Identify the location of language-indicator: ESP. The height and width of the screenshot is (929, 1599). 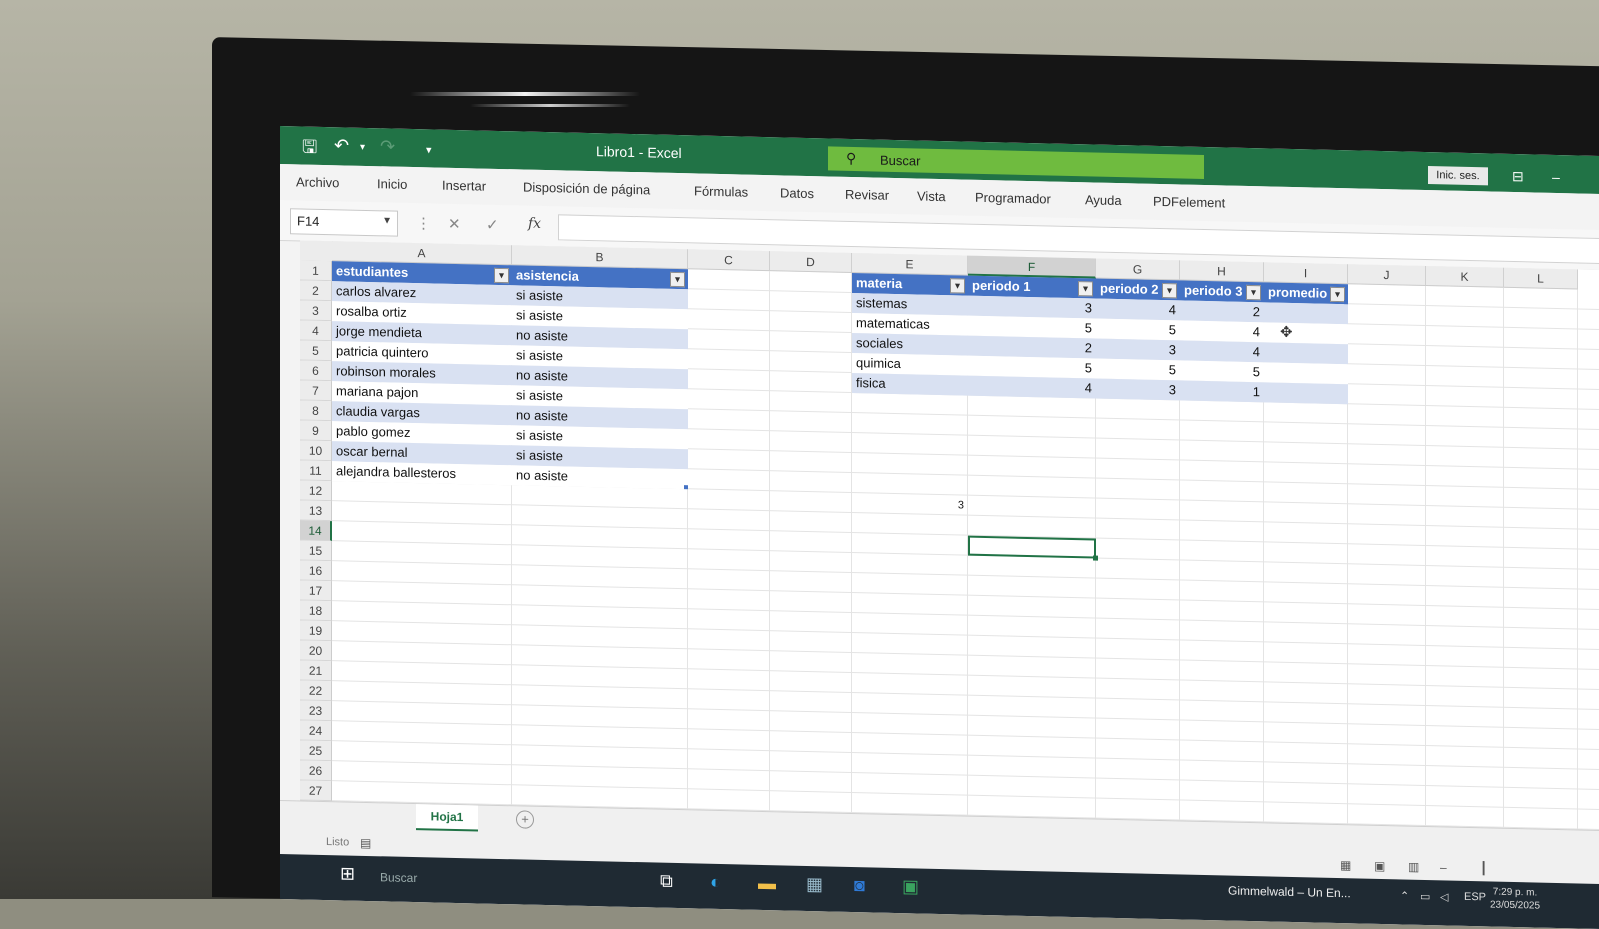
(1475, 897).